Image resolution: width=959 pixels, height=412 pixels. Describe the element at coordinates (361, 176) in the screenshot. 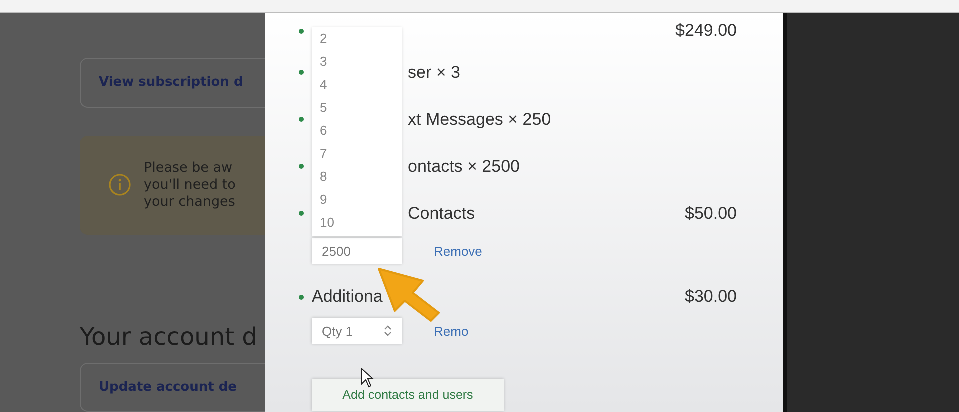

I see `dropdown-option: 8` at that location.